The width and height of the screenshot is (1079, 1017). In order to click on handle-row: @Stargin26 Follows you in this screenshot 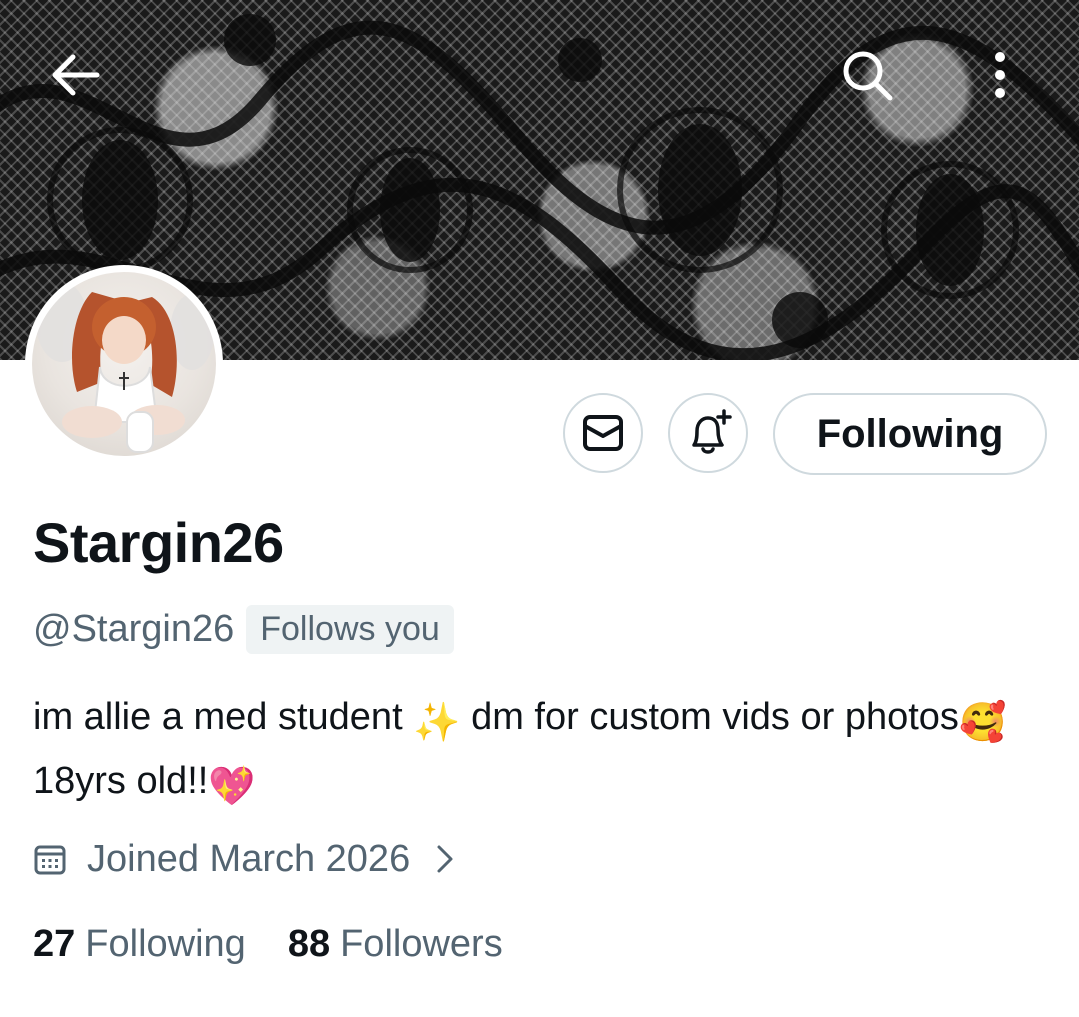, I will do `click(243, 629)`.